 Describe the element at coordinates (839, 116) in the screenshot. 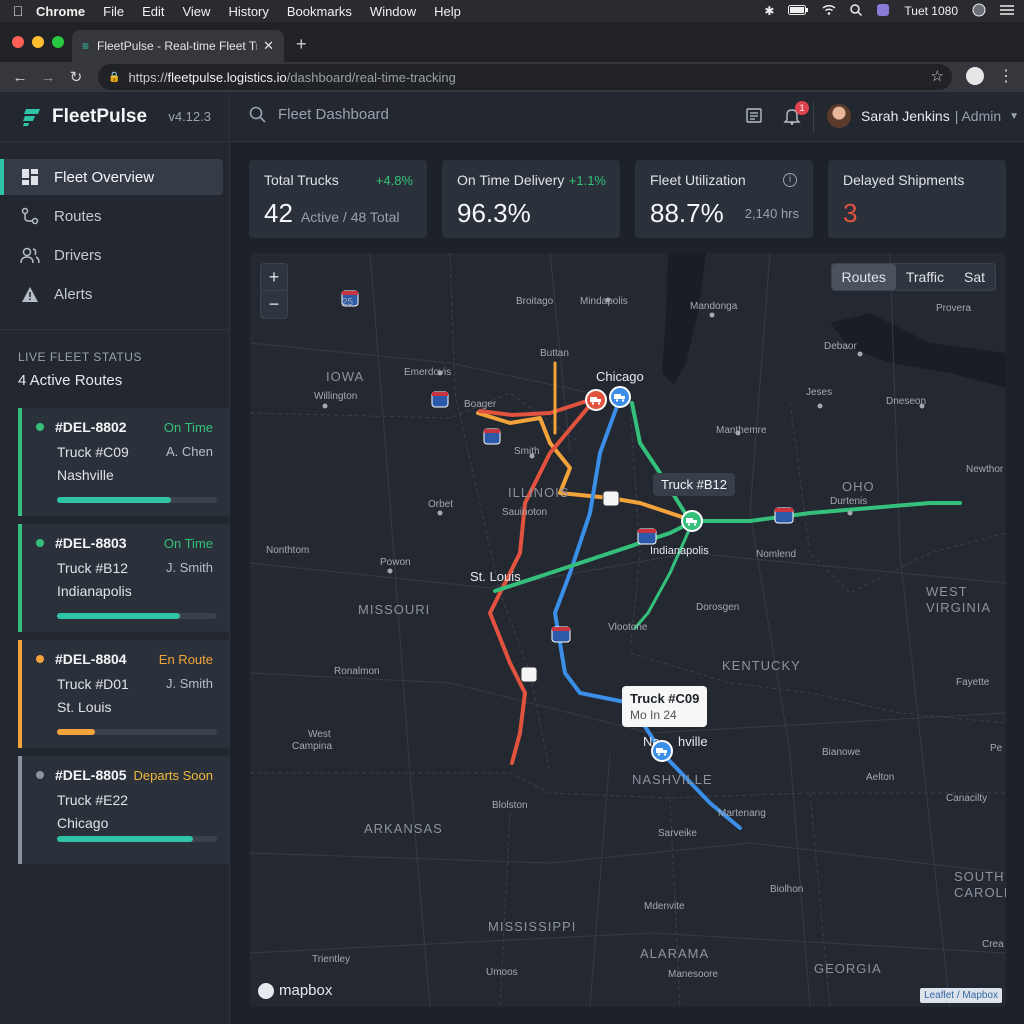

I see `avatar` at that location.